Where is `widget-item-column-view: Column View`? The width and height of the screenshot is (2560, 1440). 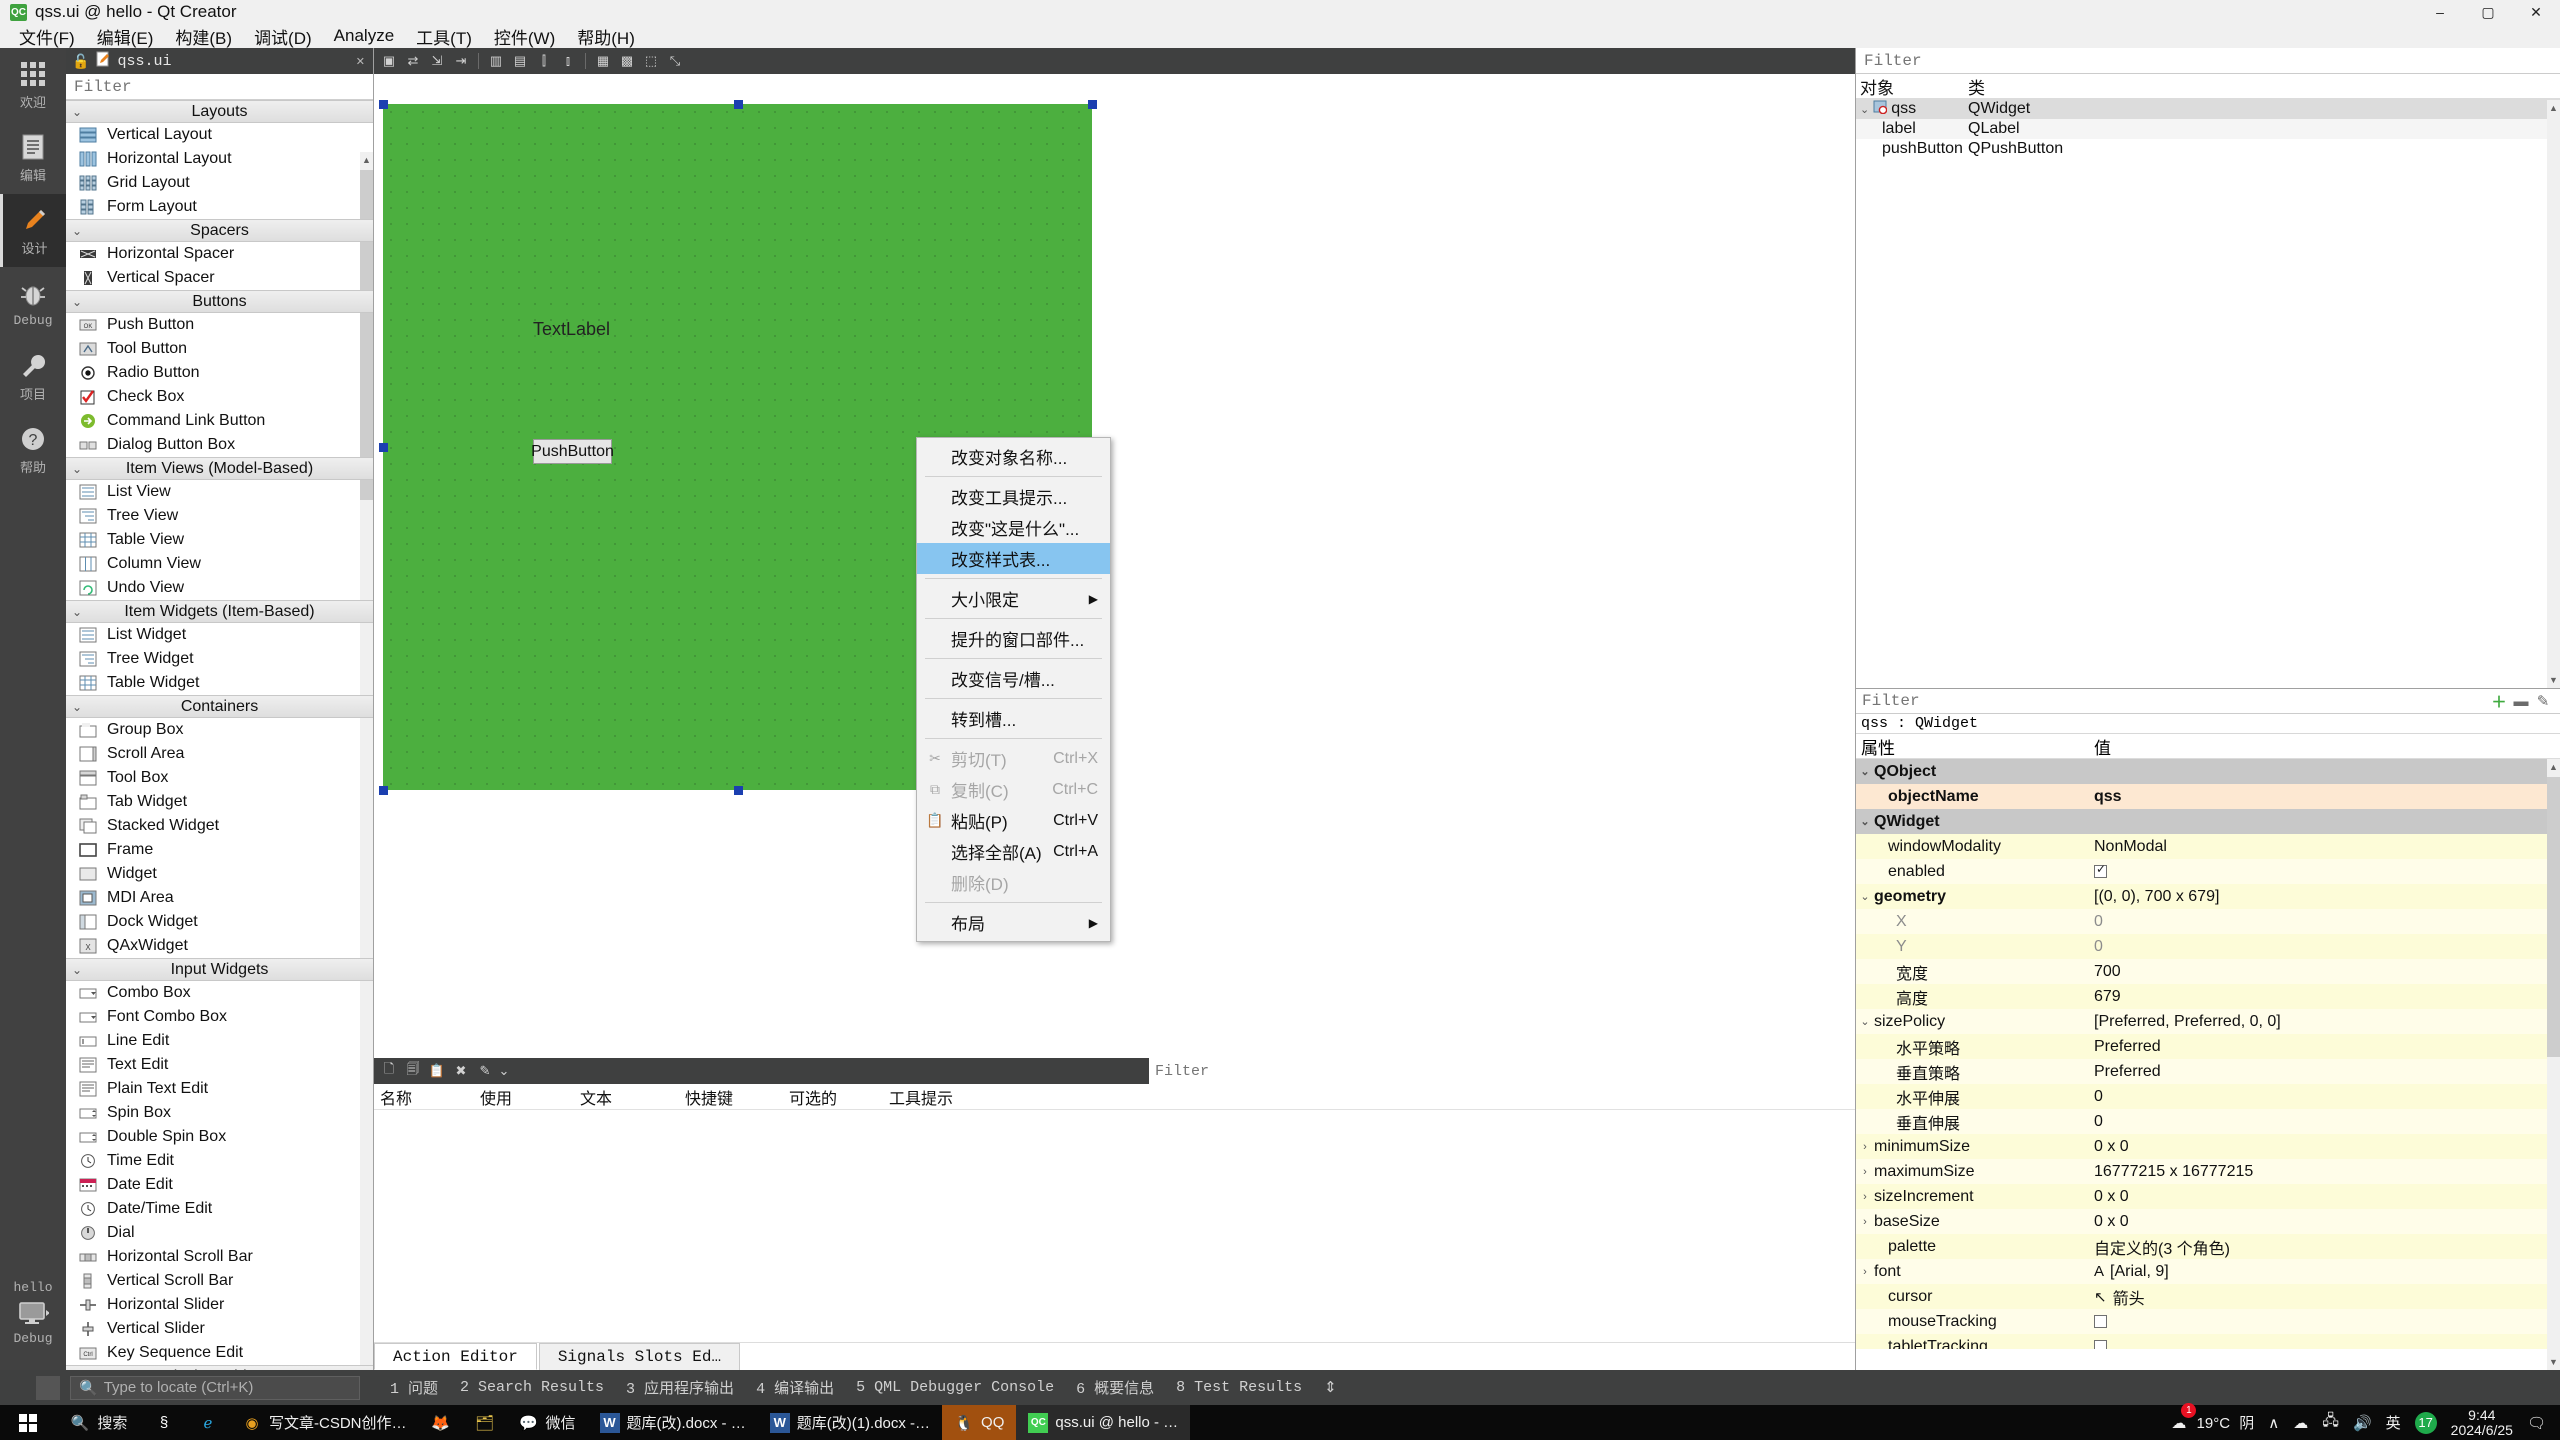 widget-item-column-view: Column View is located at coordinates (219, 564).